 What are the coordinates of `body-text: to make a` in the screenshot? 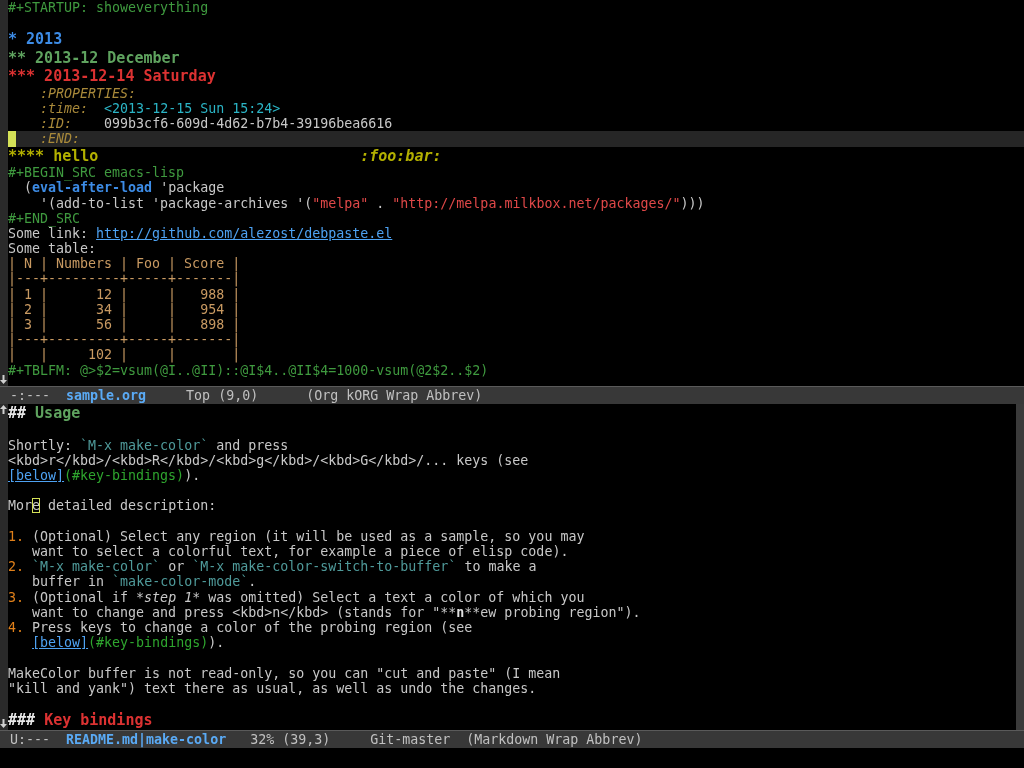 It's located at (500, 567).